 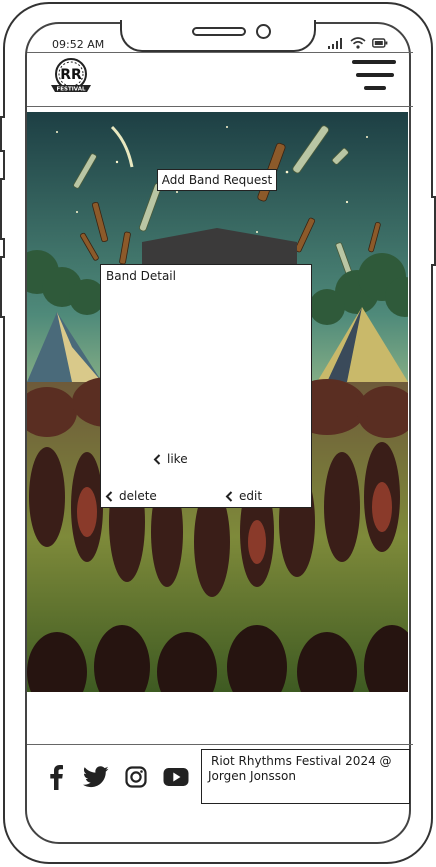 I want to click on band-detail-title: Band Detail, so click(x=141, y=276).